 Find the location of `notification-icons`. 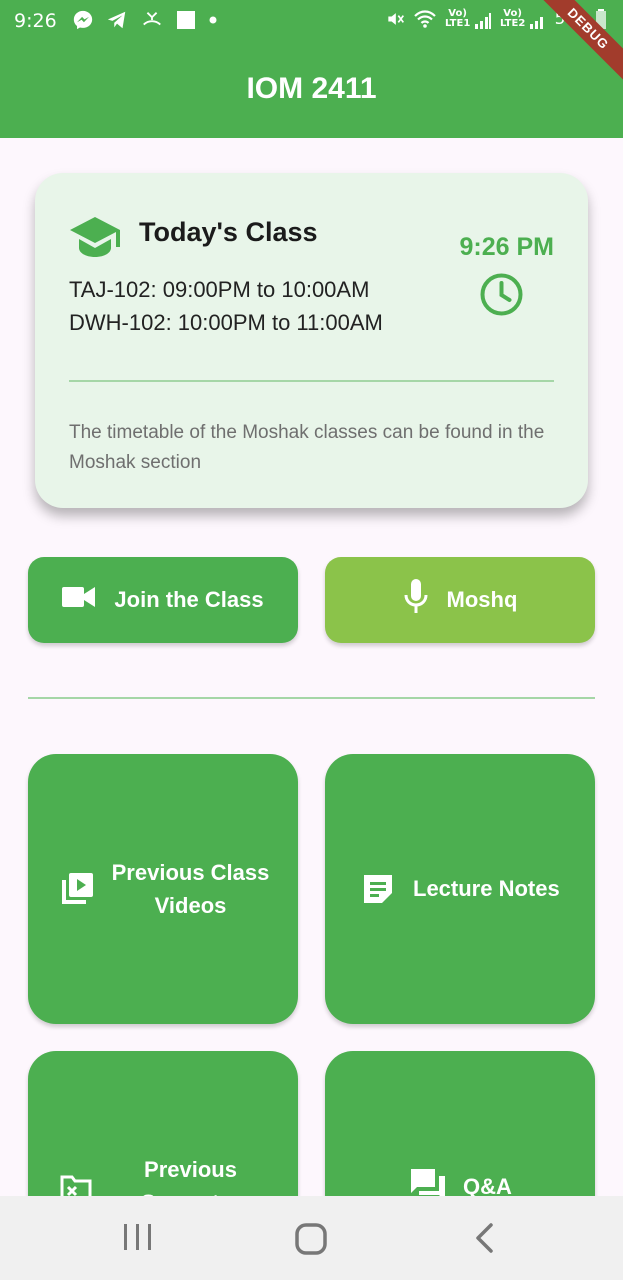

notification-icons is located at coordinates (145, 20).